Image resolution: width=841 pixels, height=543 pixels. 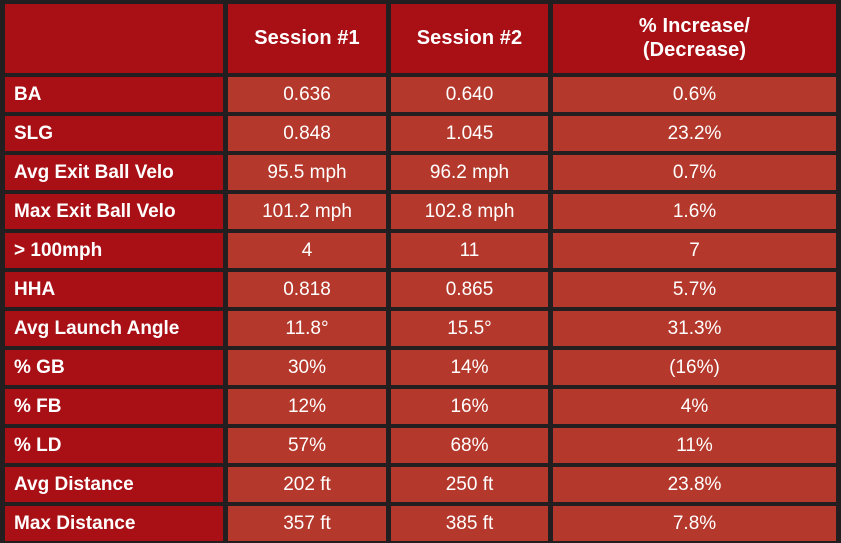 What do you see at coordinates (694, 49) in the screenshot?
I see `column-header-percent-change-line-2: (Decrease)` at bounding box center [694, 49].